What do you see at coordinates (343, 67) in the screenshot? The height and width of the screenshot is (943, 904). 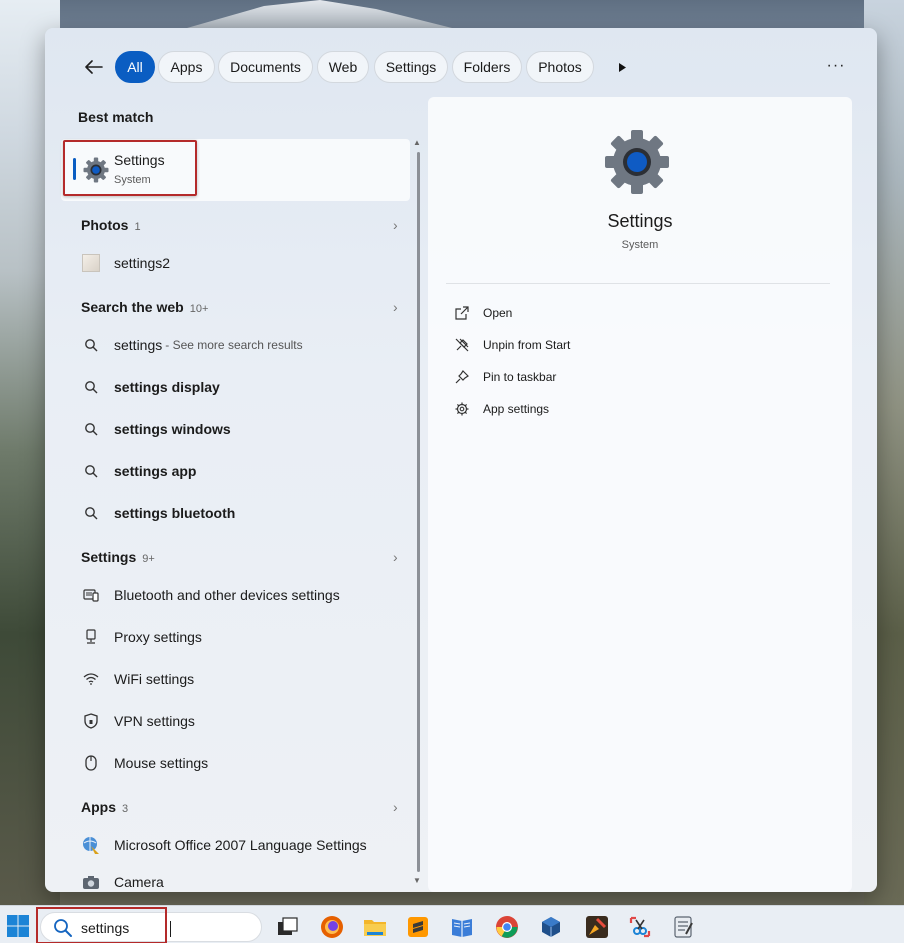 I see `filter-chip-web: Web` at bounding box center [343, 67].